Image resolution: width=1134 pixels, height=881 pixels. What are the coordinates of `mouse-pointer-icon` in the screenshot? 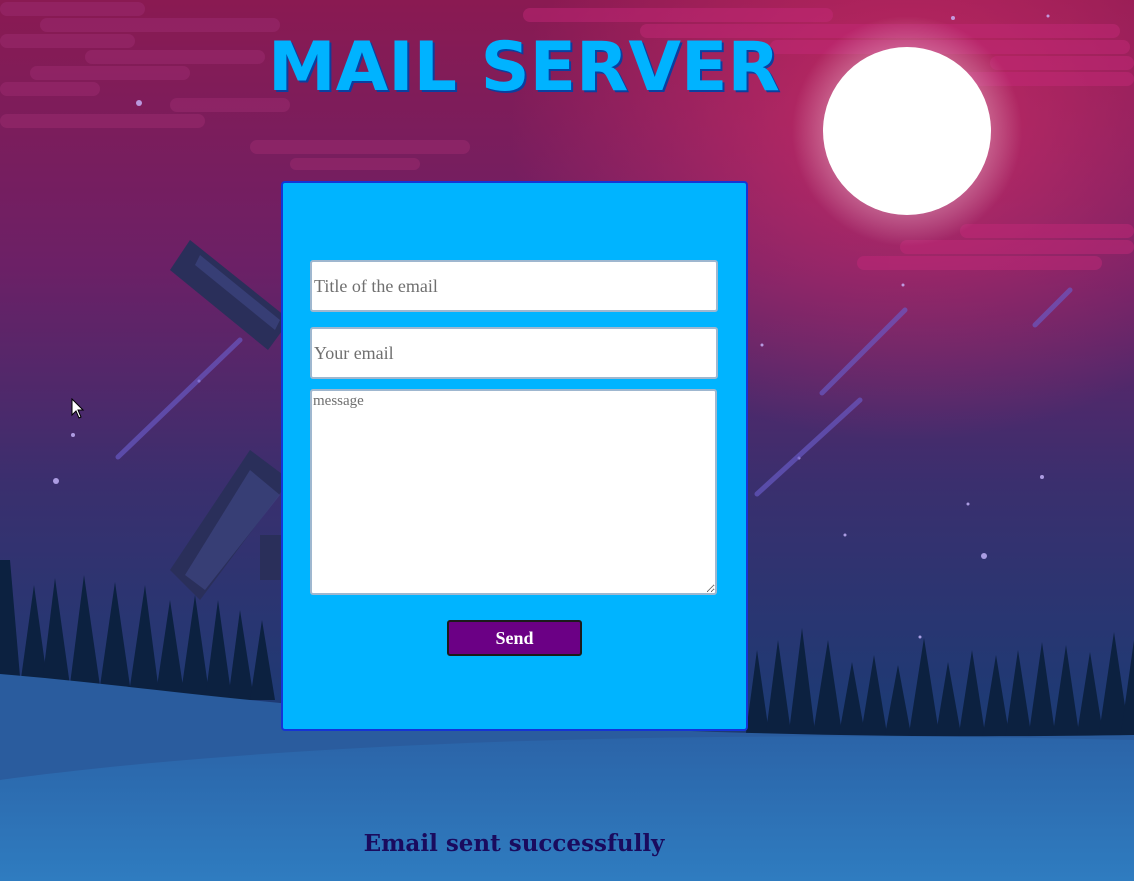 It's located at (78, 408).